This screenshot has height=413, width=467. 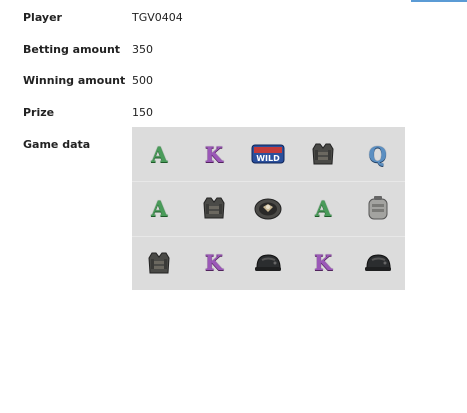 What do you see at coordinates (57, 144) in the screenshot?
I see `field-label: Game data` at bounding box center [57, 144].